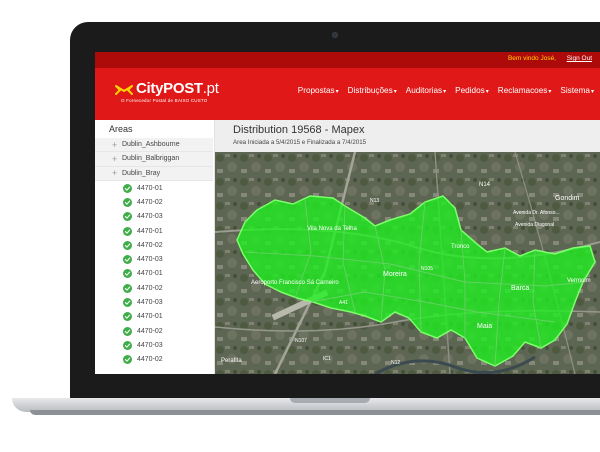 This screenshot has height=452, width=600. Describe the element at coordinates (151, 159) in the screenshot. I see `group-label: Dublin_Balbriggan` at that location.